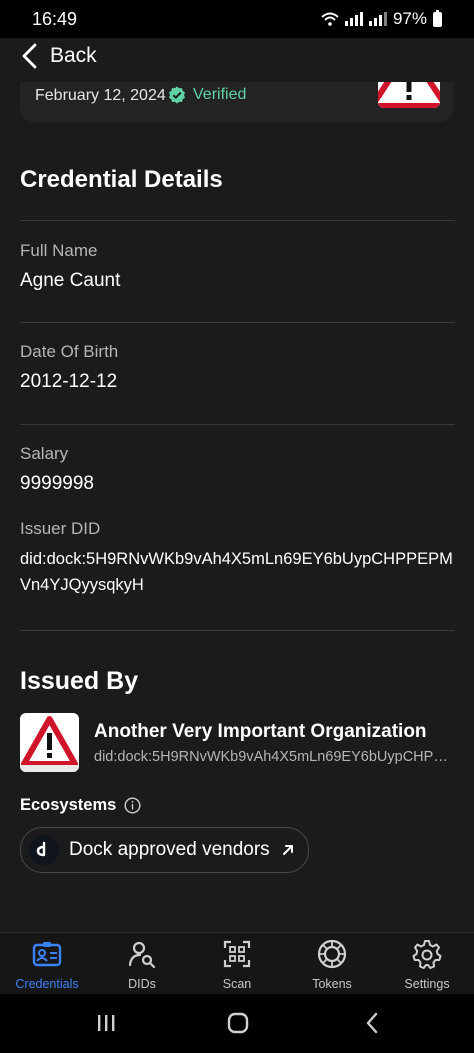 This screenshot has width=474, height=1053. I want to click on status-icons: 97%, so click(381, 19).